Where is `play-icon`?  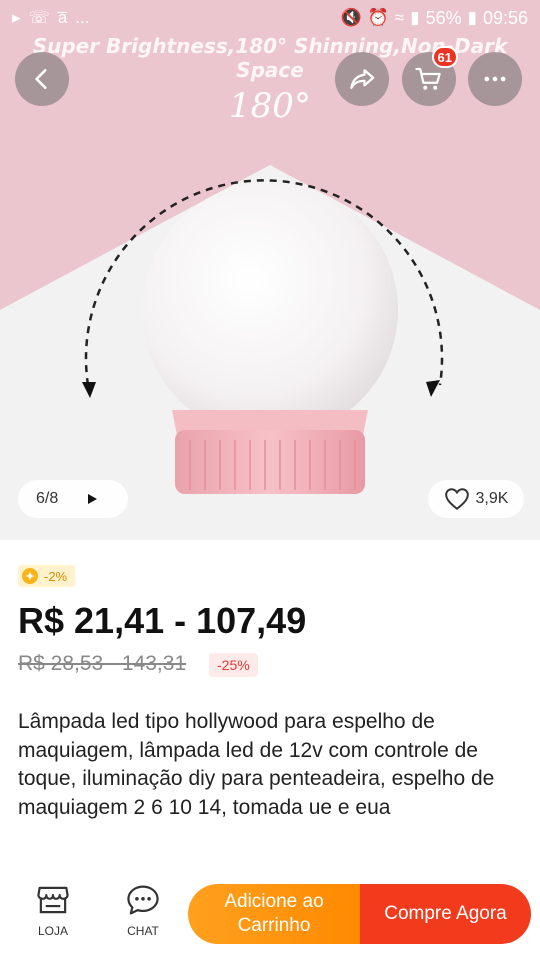 play-icon is located at coordinates (93, 499).